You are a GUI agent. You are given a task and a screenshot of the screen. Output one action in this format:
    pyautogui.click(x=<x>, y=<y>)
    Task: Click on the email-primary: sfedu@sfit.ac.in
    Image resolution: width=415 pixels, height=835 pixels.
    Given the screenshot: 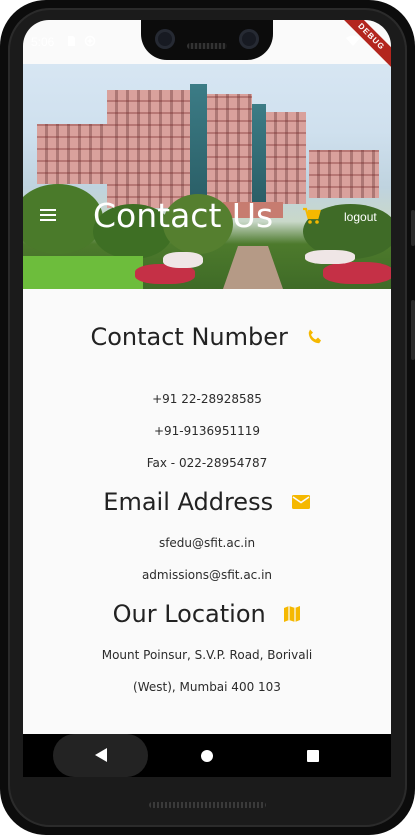 What is the action you would take?
    pyautogui.click(x=207, y=543)
    